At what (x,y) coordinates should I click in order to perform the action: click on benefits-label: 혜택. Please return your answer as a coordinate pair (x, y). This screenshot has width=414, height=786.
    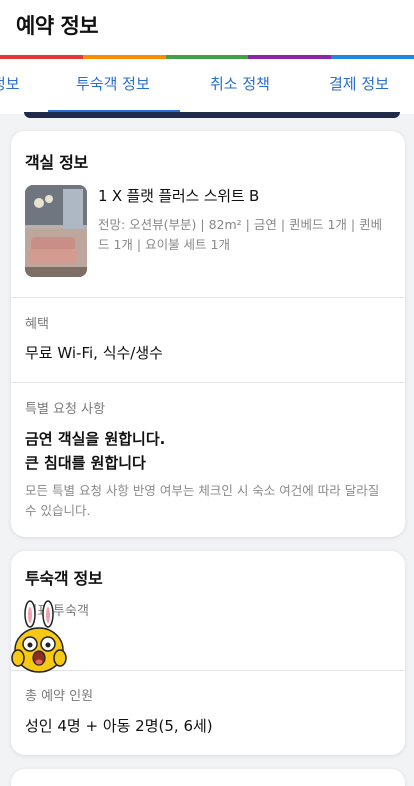
    Looking at the image, I should click on (37, 324).